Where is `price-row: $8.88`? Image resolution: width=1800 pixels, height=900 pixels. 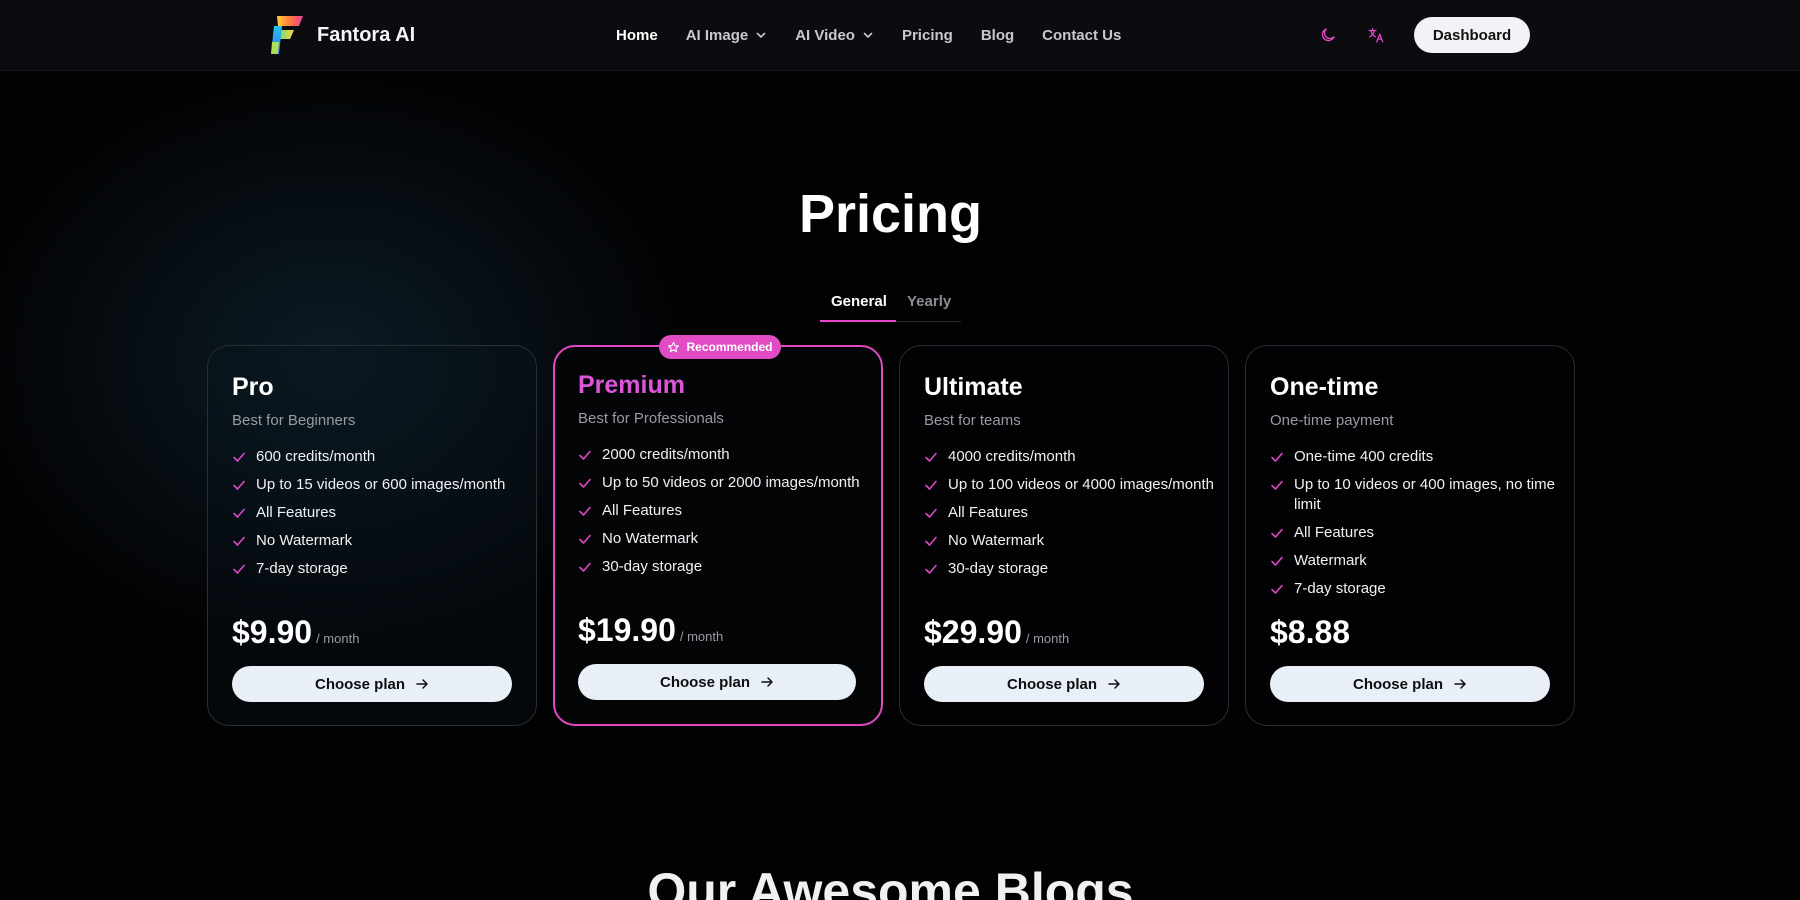 price-row: $8.88 is located at coordinates (1312, 632).